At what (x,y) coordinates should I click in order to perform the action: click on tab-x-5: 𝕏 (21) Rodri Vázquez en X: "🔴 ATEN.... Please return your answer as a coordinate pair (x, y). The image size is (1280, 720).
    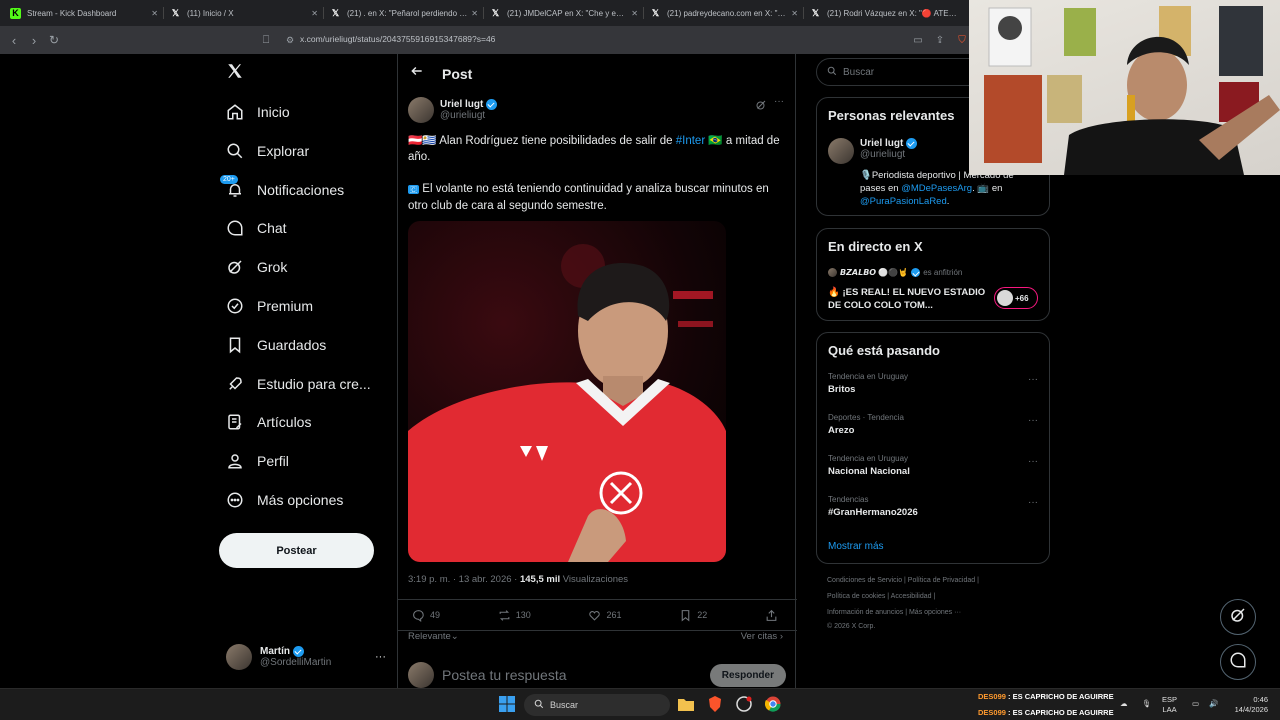
    Looking at the image, I should click on (884, 13).